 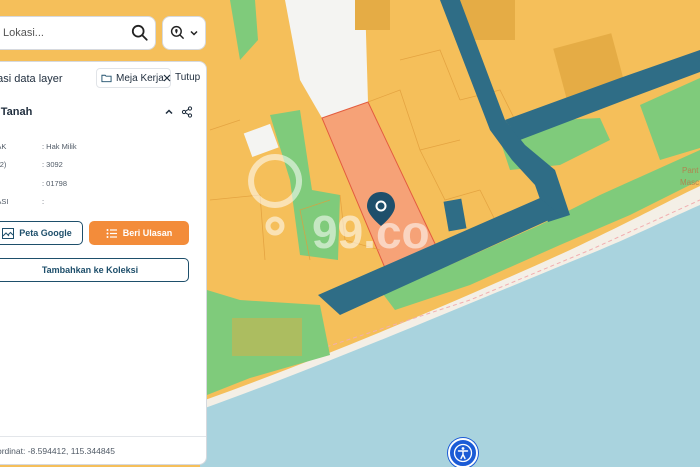 What do you see at coordinates (140, 78) in the screenshot?
I see `workspace-label: Meja Kerja` at bounding box center [140, 78].